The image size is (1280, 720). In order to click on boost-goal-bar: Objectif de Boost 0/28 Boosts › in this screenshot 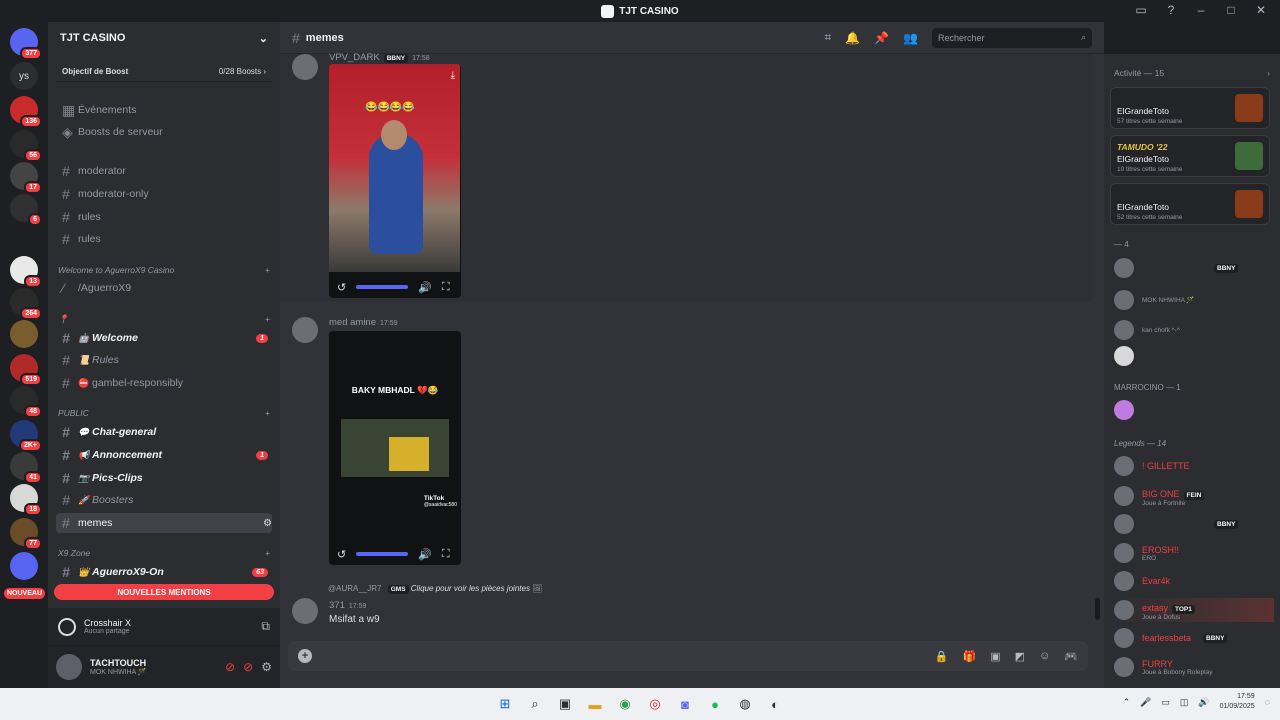, I will do `click(164, 72)`.